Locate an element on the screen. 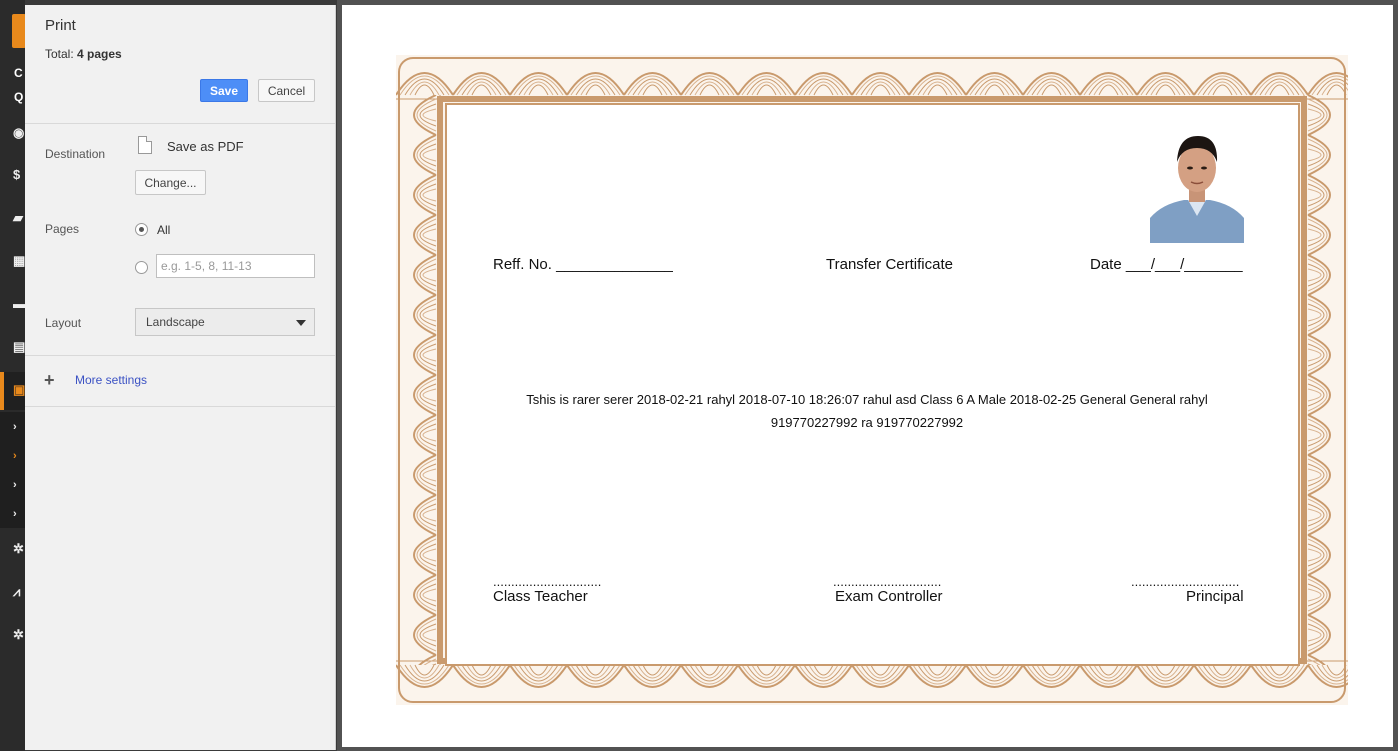 This screenshot has height=751, width=1398. layout-select: Landscape is located at coordinates (225, 322).